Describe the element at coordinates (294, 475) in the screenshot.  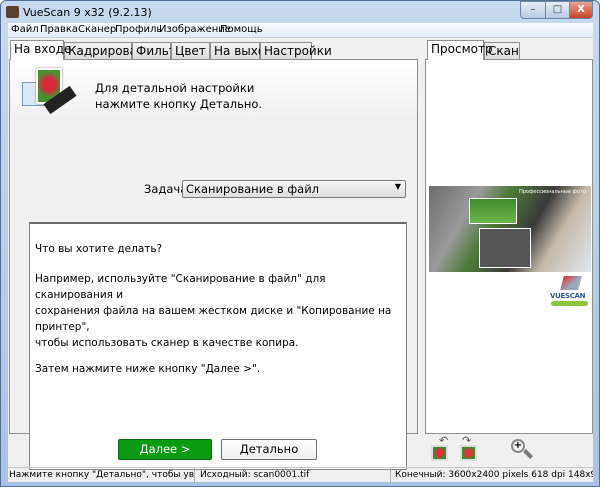
I see `status-source: Исходный: scan0001.tif` at that location.